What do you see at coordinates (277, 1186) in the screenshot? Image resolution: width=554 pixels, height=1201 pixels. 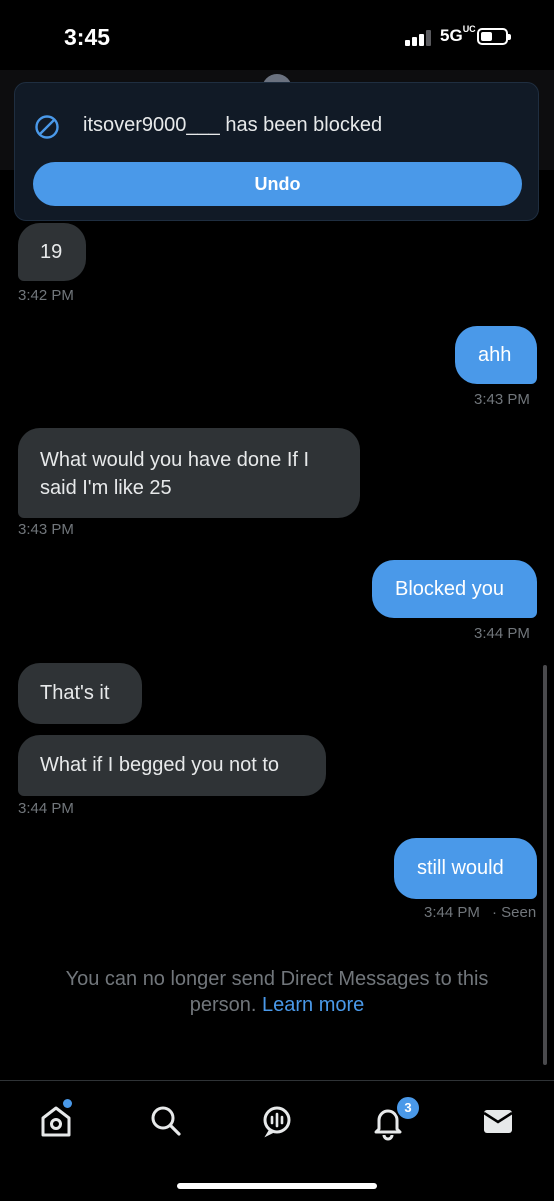 I see `home-indicator` at bounding box center [277, 1186].